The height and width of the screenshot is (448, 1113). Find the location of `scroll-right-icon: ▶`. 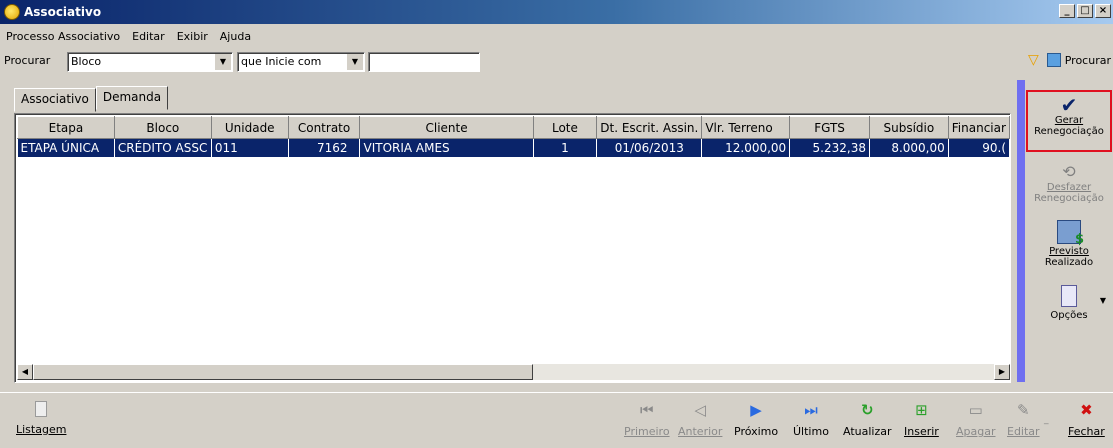

scroll-right-icon: ▶ is located at coordinates (1002, 372).